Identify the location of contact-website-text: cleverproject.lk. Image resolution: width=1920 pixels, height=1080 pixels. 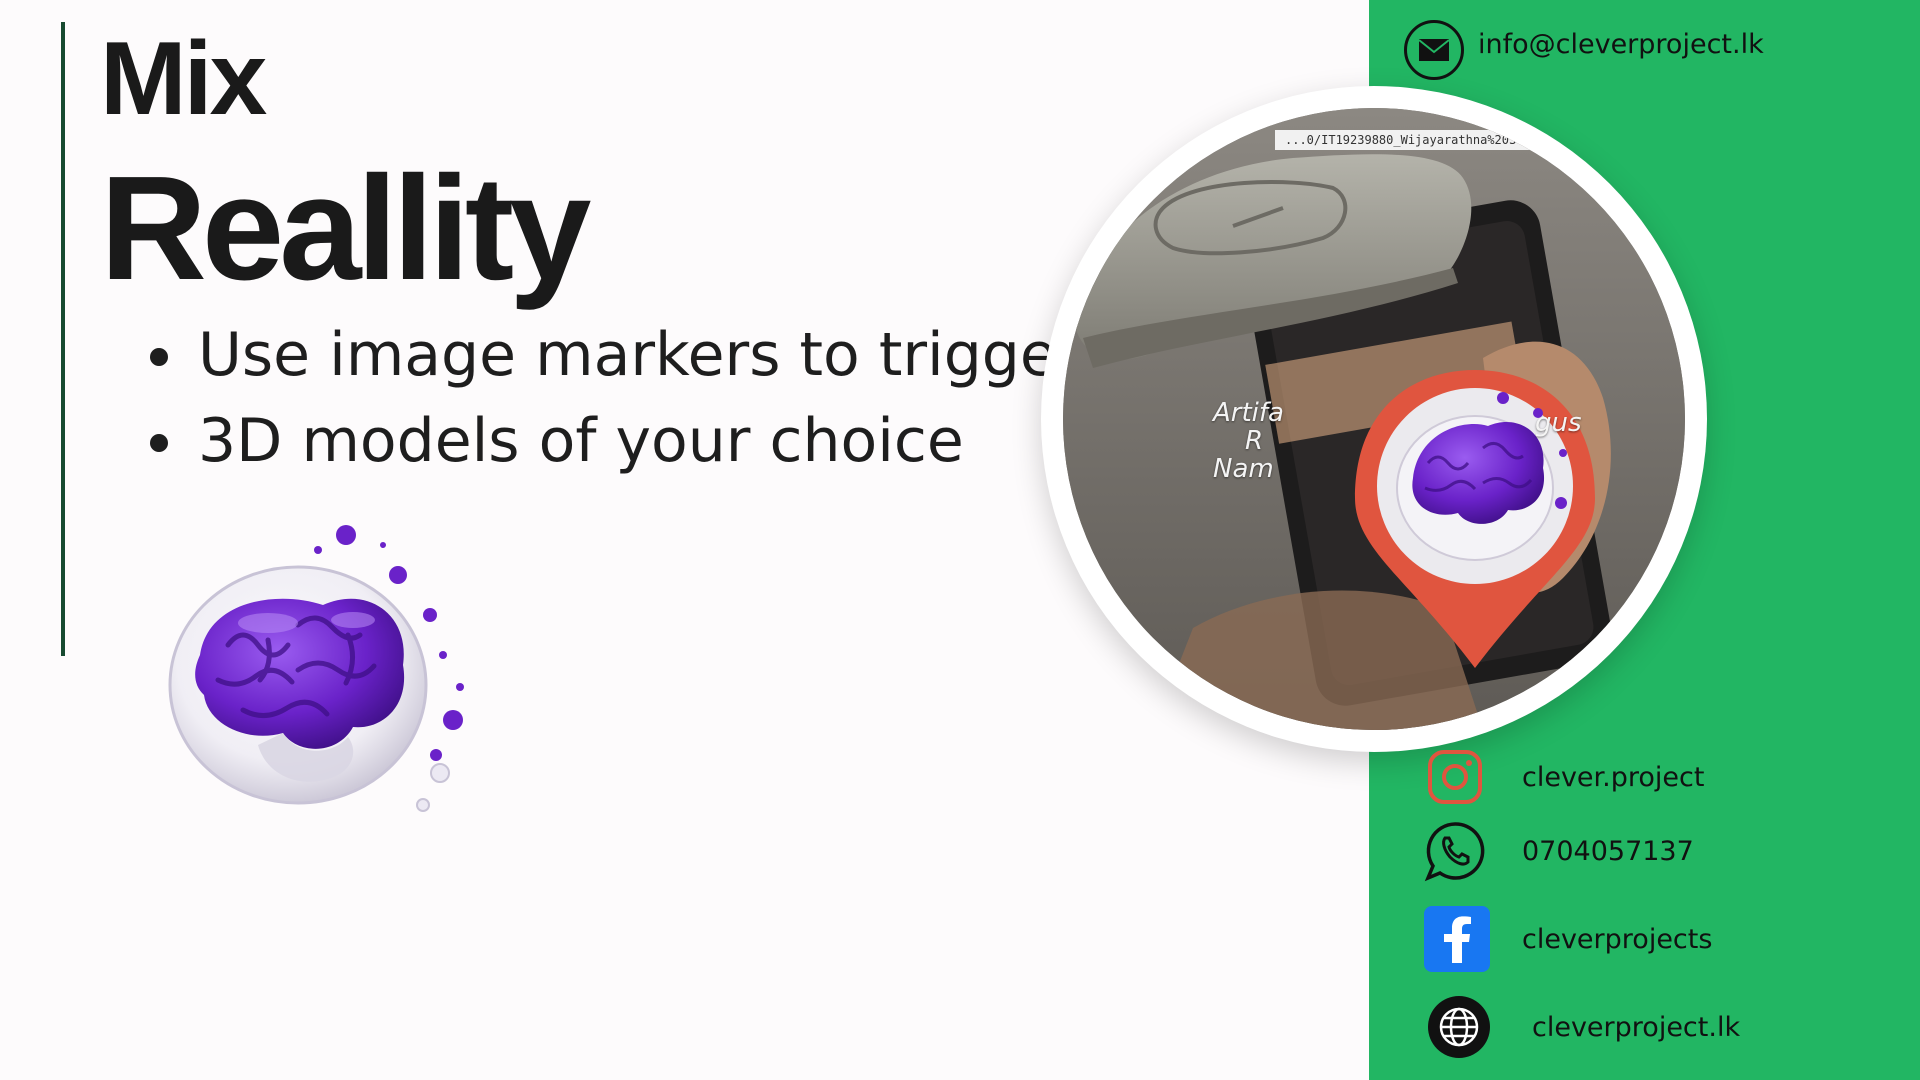
(1636, 1027).